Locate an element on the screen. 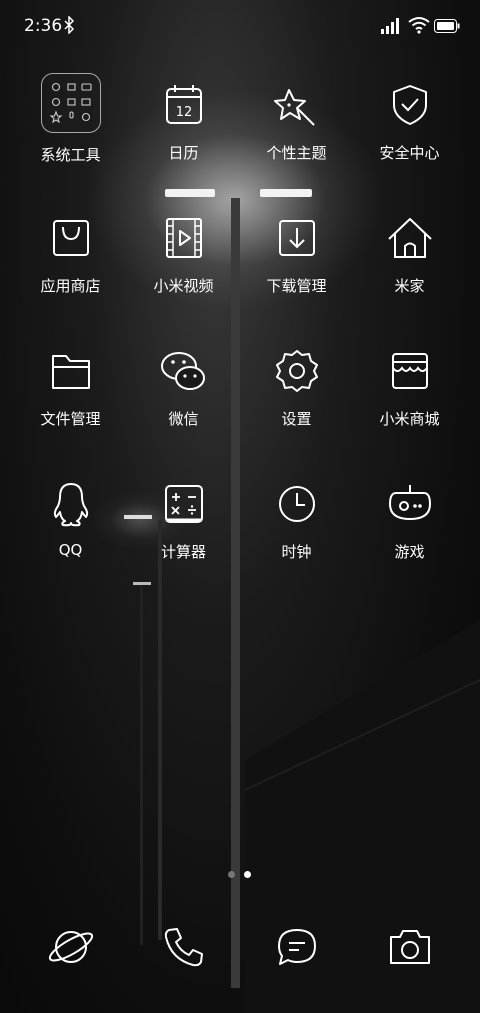  app-qq: QQ is located at coordinates (70, 524).